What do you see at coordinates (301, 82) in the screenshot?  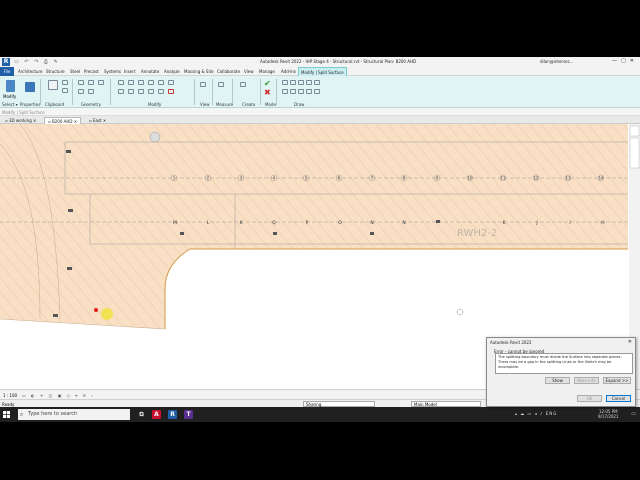 I see `draw-polygon-icon` at bounding box center [301, 82].